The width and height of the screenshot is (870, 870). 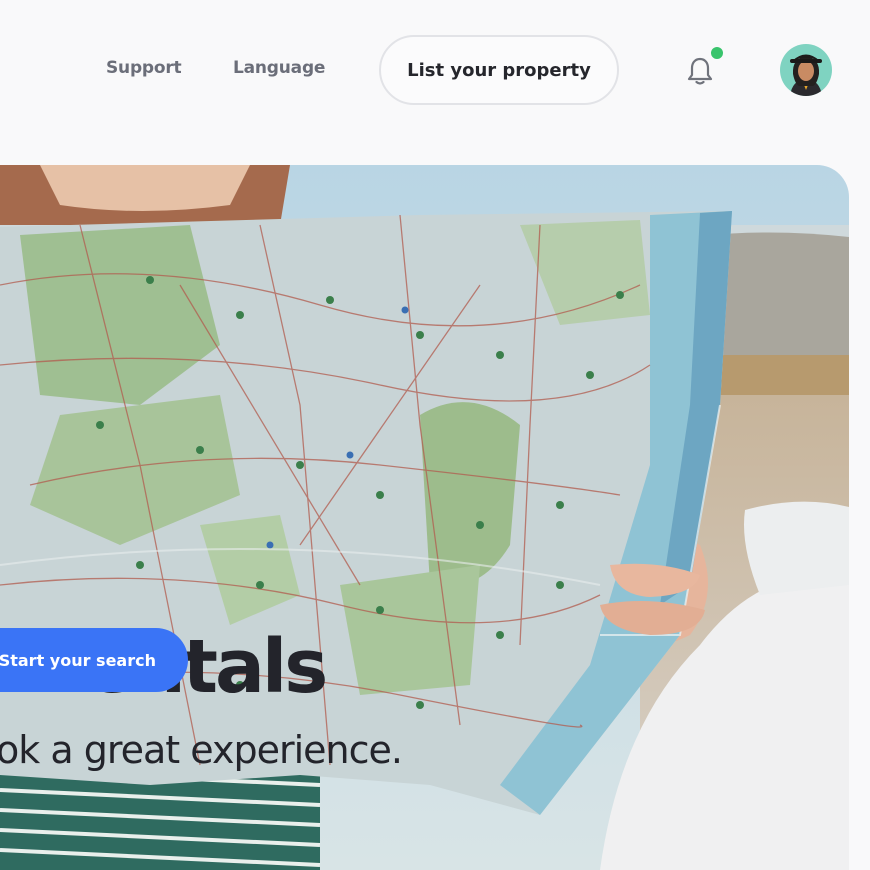 What do you see at coordinates (806, 70) in the screenshot?
I see `avatar` at bounding box center [806, 70].